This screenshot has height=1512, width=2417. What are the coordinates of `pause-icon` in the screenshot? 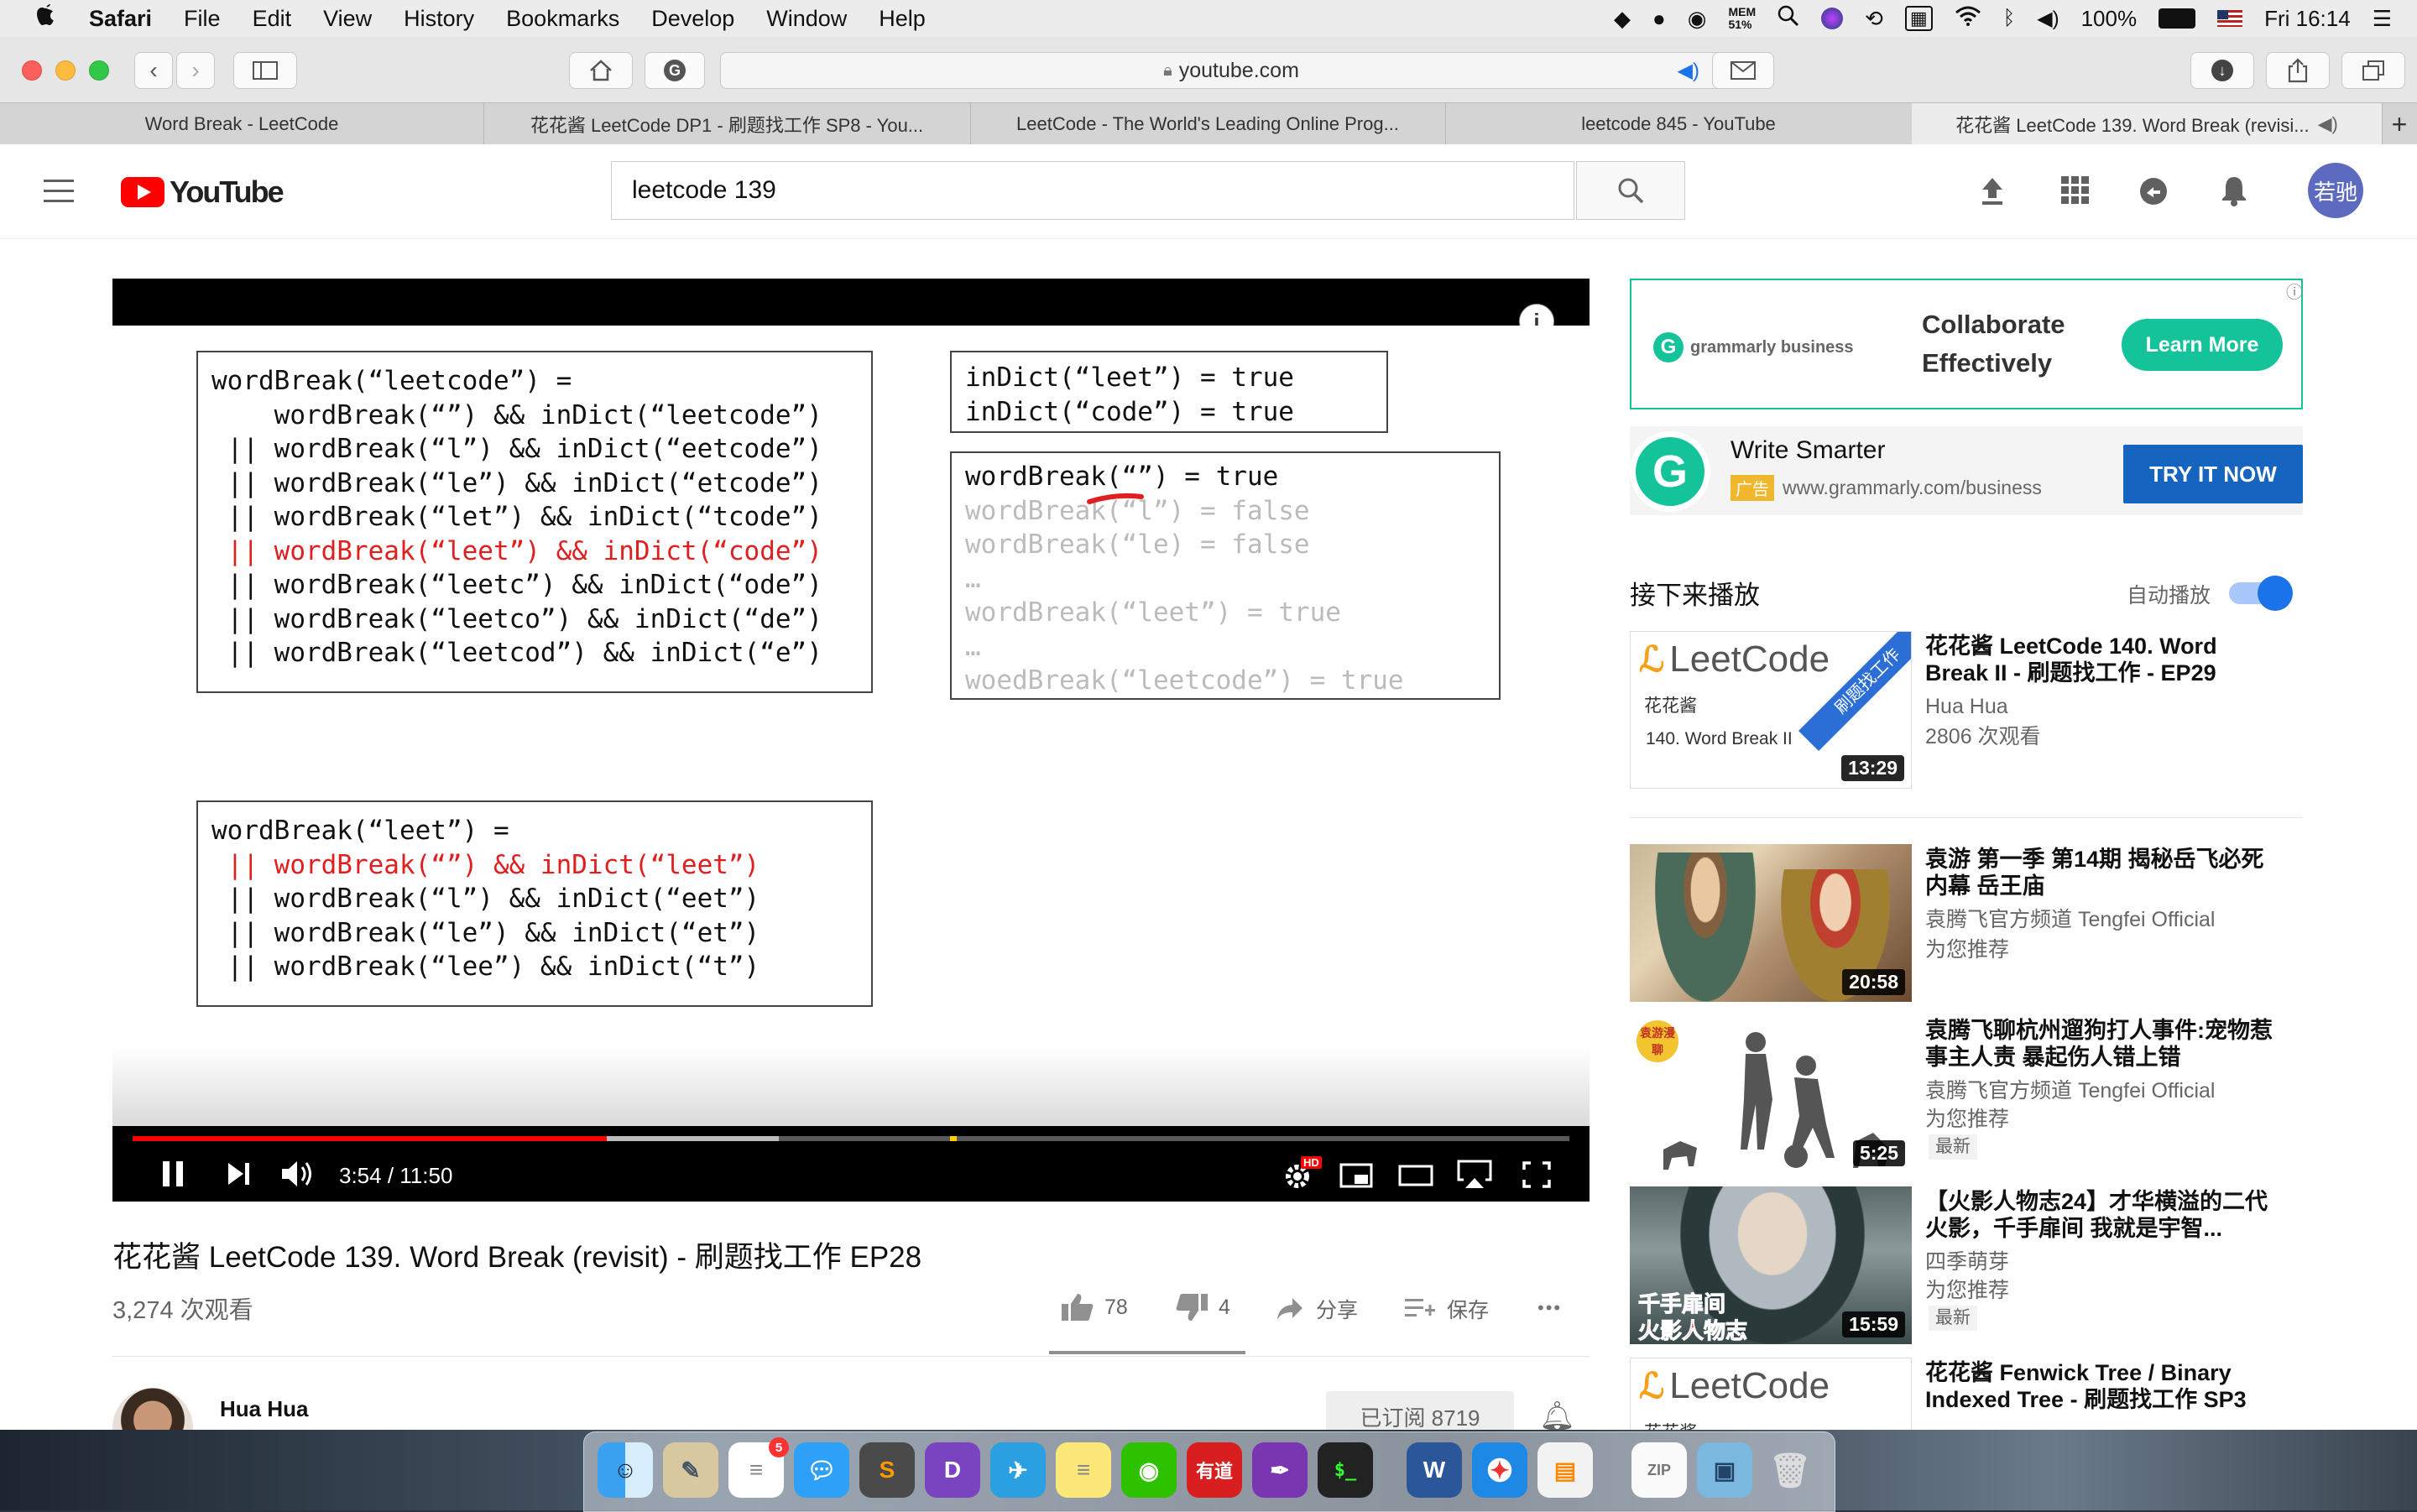 It's located at (173, 1177).